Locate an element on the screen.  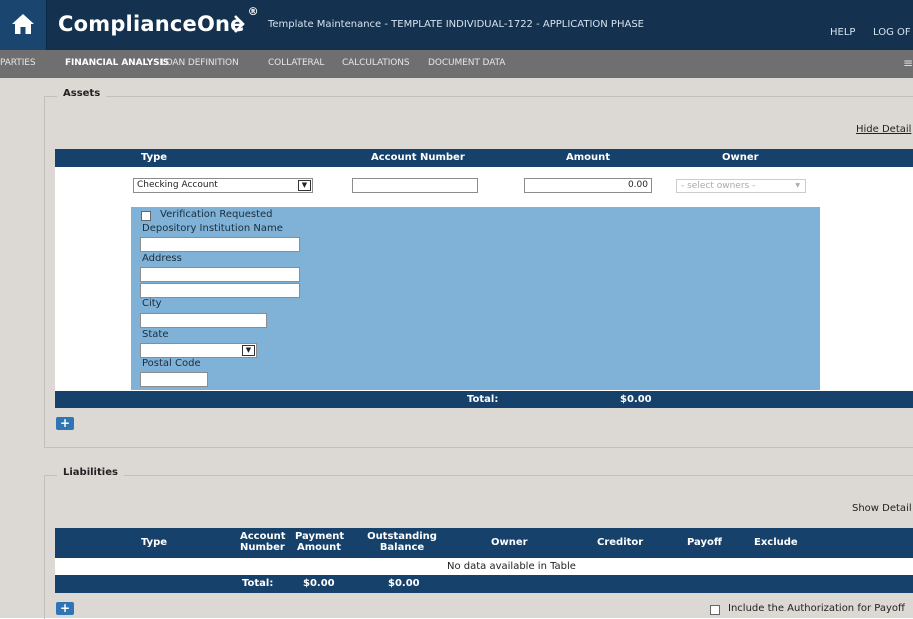
liab-col-outstanding-line1: Outstanding is located at coordinates (402, 536).